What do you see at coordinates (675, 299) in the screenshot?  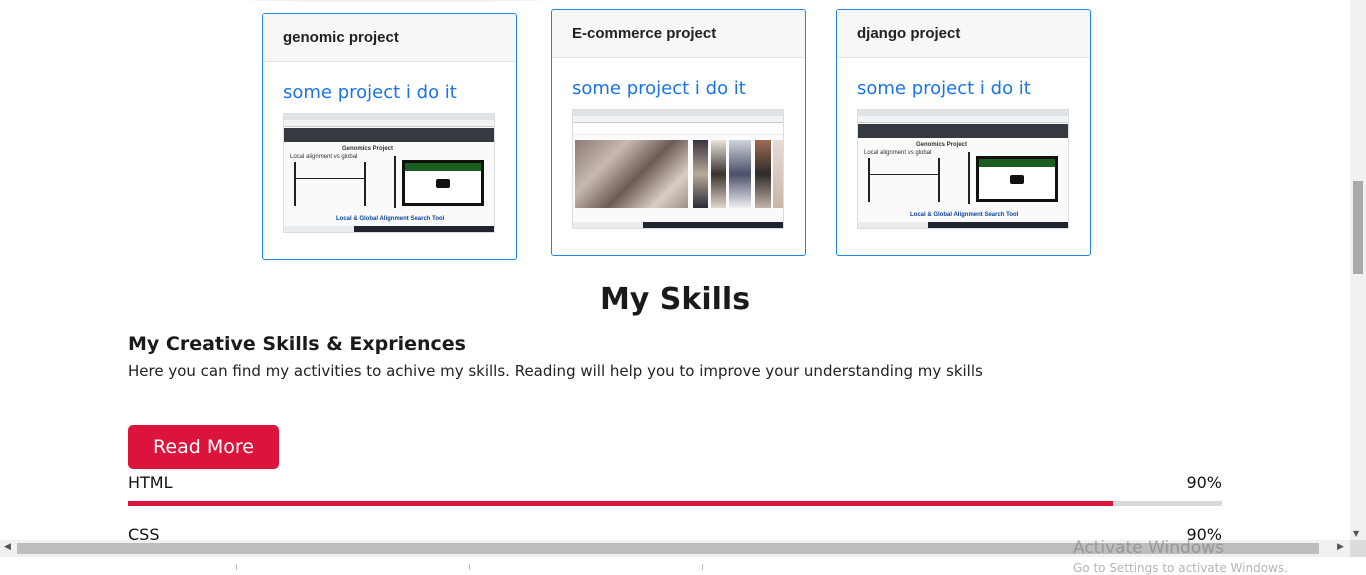 I see `skills-heading: My Skills` at bounding box center [675, 299].